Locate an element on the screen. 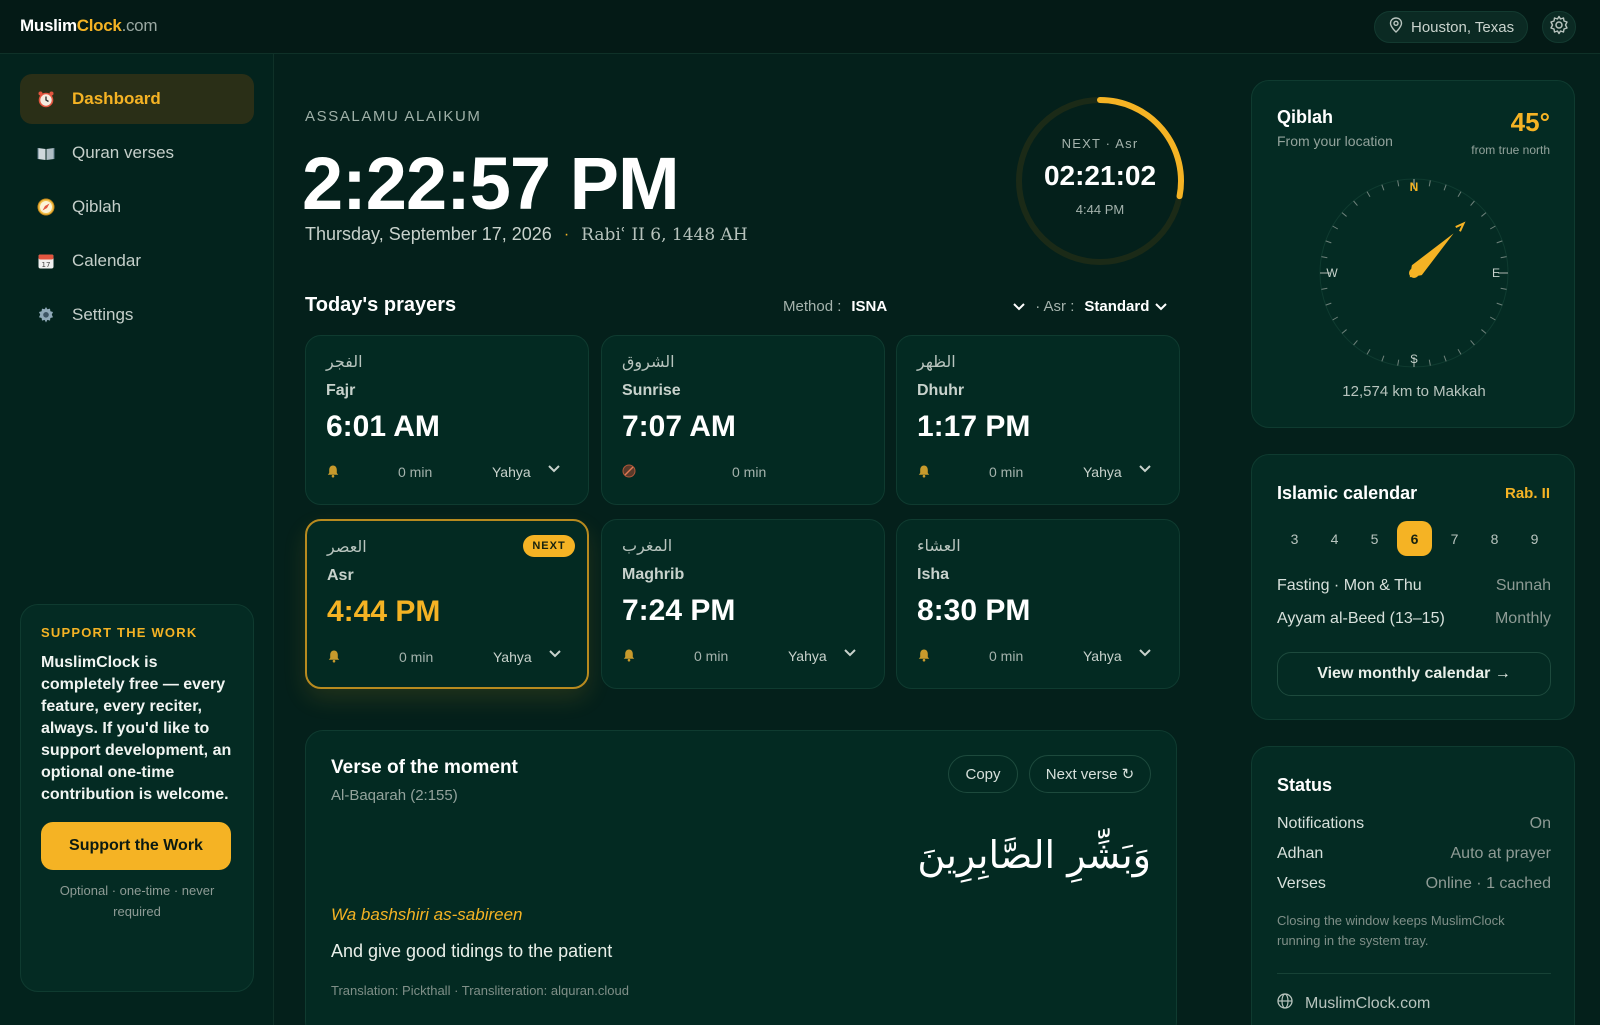 This screenshot has height=1025, width=1600. sidebar-item-calendar: 17 Calendar is located at coordinates (137, 261).